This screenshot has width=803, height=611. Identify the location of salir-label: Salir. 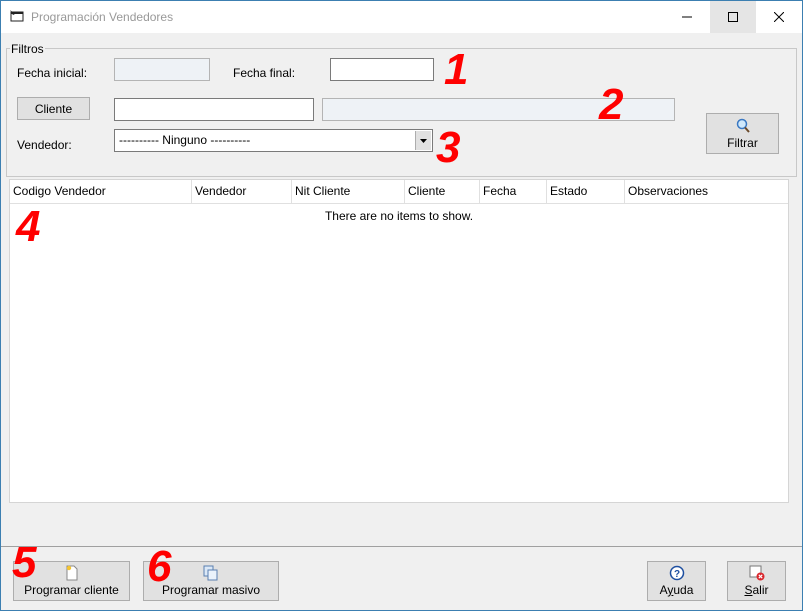
(756, 590).